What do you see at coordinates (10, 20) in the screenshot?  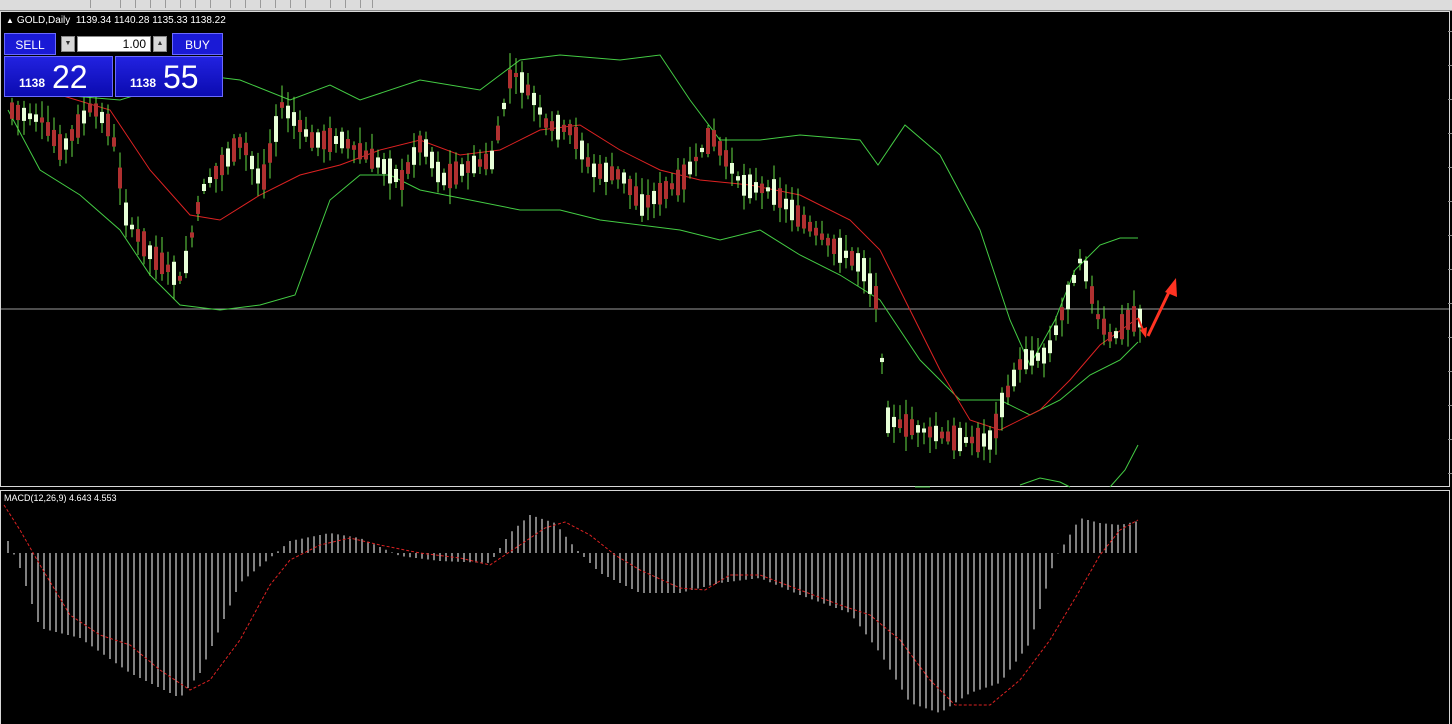 I see `chart-menu-icon: ▲` at bounding box center [10, 20].